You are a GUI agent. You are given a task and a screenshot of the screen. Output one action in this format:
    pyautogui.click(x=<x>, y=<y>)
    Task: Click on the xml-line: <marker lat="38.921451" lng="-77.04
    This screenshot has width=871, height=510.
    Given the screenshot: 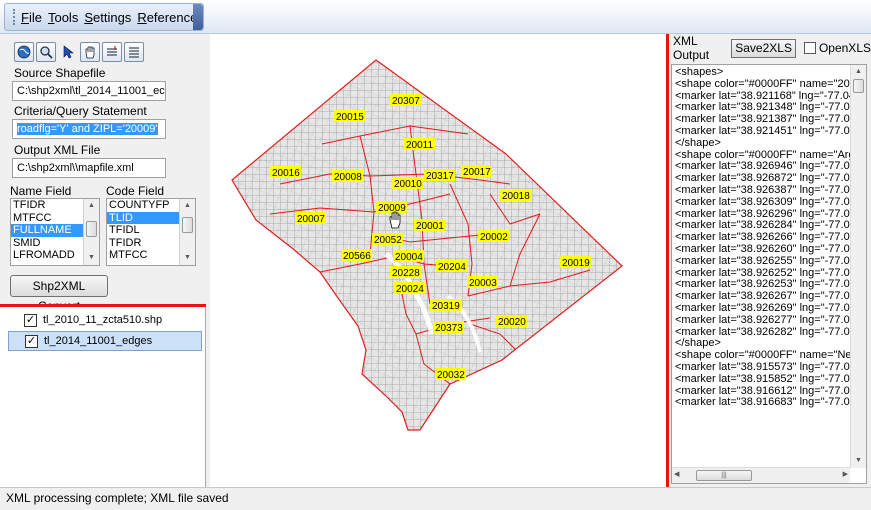 What is the action you would take?
    pyautogui.click(x=762, y=130)
    